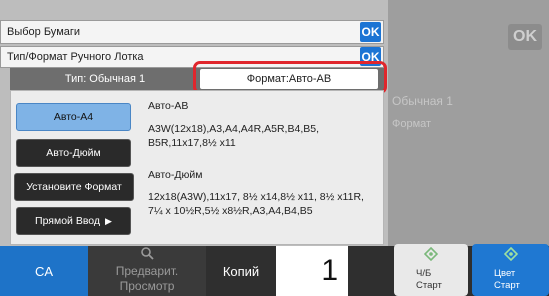 The image size is (549, 296). Describe the element at coordinates (312, 271) in the screenshot. I see `copies-count-field: 1` at that location.